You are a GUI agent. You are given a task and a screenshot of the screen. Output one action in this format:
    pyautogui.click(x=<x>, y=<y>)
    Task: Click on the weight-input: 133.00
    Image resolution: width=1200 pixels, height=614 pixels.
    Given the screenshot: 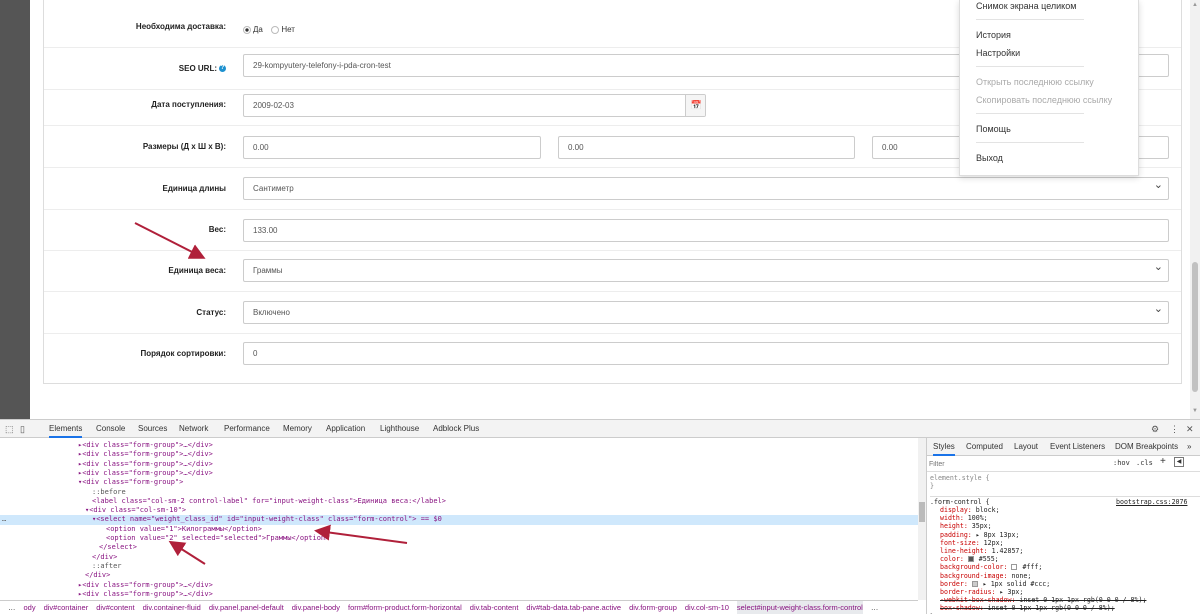 What is the action you would take?
    pyautogui.click(x=706, y=230)
    